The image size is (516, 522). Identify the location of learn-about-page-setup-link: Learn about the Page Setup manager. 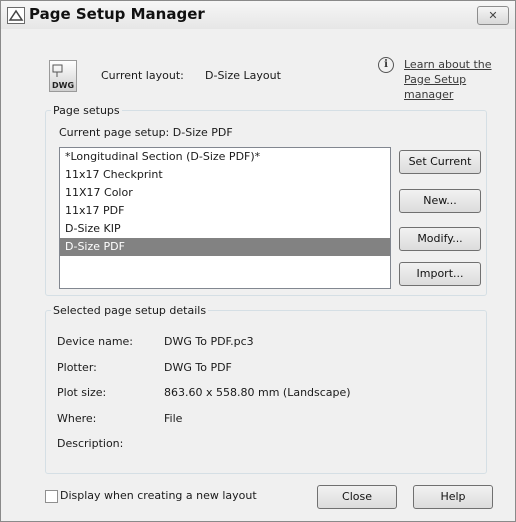
(460, 79).